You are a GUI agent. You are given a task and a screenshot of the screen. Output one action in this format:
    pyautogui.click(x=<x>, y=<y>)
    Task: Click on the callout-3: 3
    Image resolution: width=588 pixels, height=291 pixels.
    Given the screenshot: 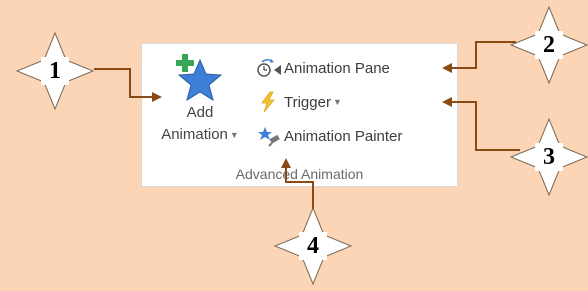 What is the action you would take?
    pyautogui.click(x=548, y=157)
    